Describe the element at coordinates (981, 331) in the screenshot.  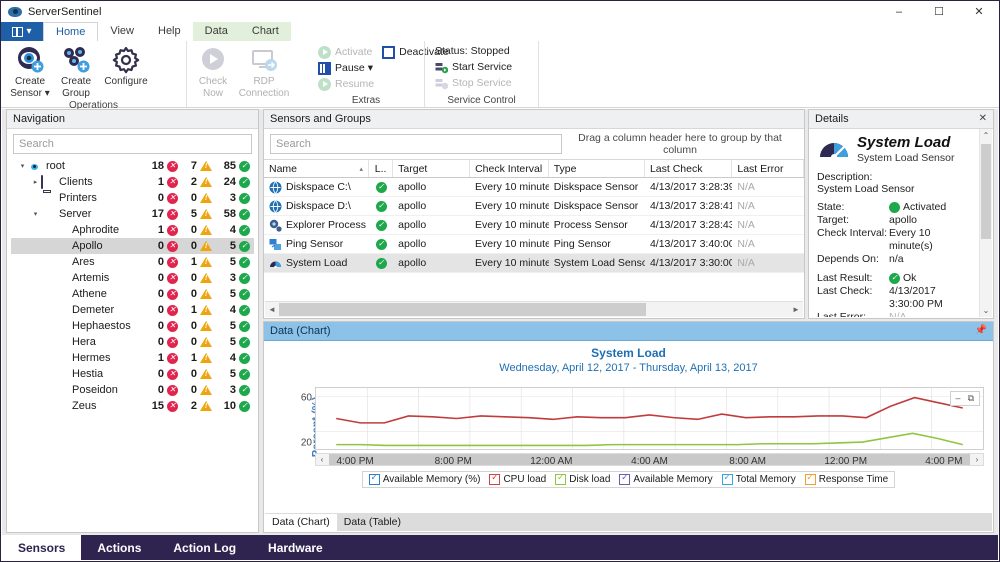
I see `pin-icon: 📌` at that location.